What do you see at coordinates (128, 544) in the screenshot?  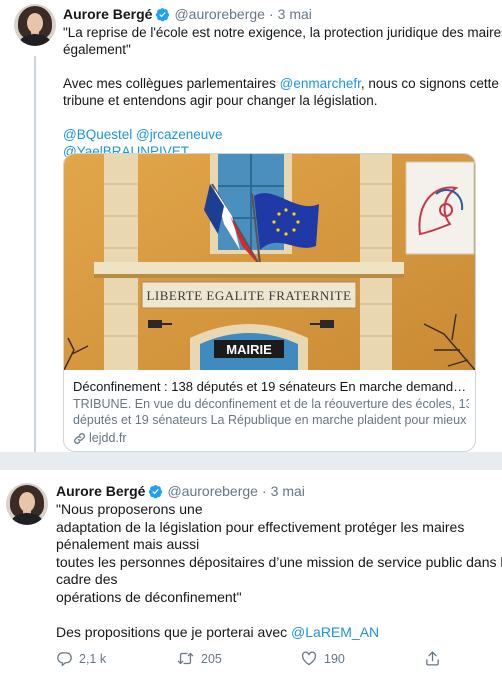 I see `text-line: pénalement mais aussi` at bounding box center [128, 544].